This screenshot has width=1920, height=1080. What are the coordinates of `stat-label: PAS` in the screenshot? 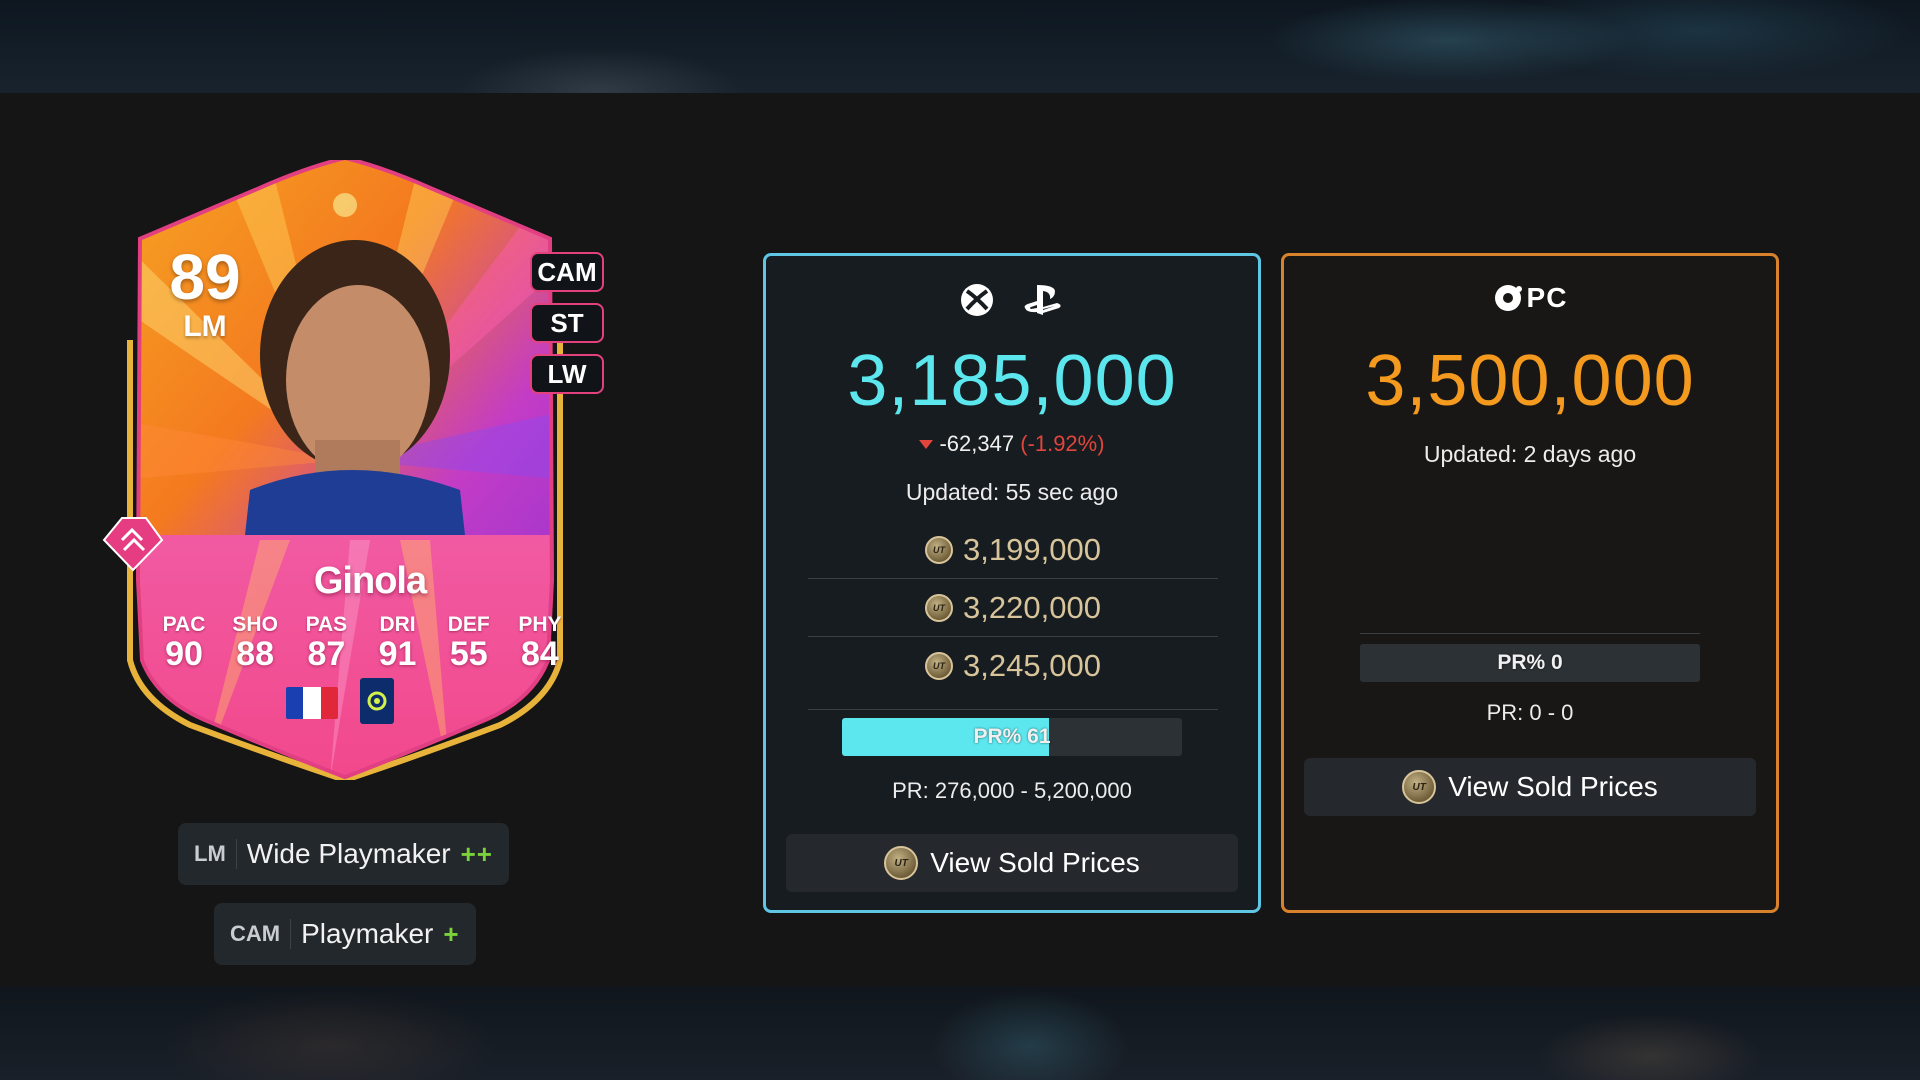 It's located at (326, 624).